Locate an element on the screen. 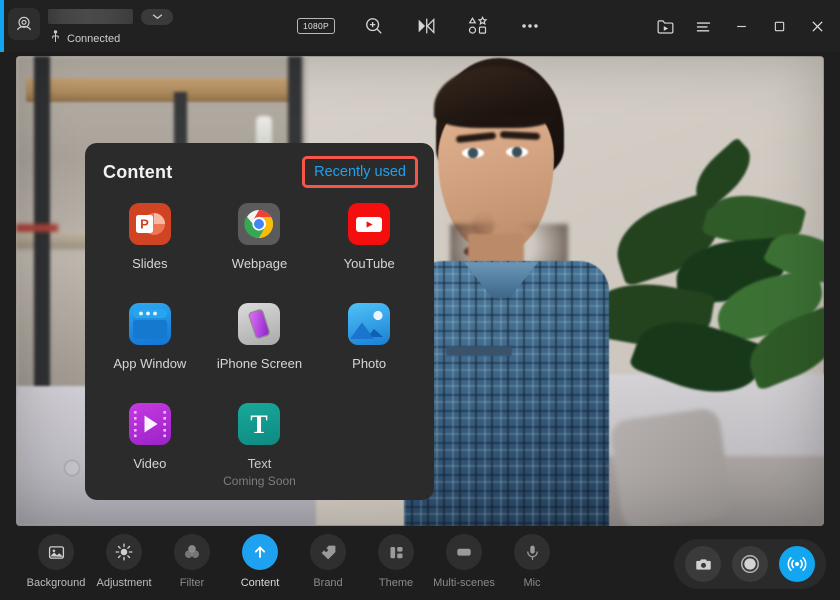 The width and height of the screenshot is (840, 600). microphone-icon is located at coordinates (532, 552).